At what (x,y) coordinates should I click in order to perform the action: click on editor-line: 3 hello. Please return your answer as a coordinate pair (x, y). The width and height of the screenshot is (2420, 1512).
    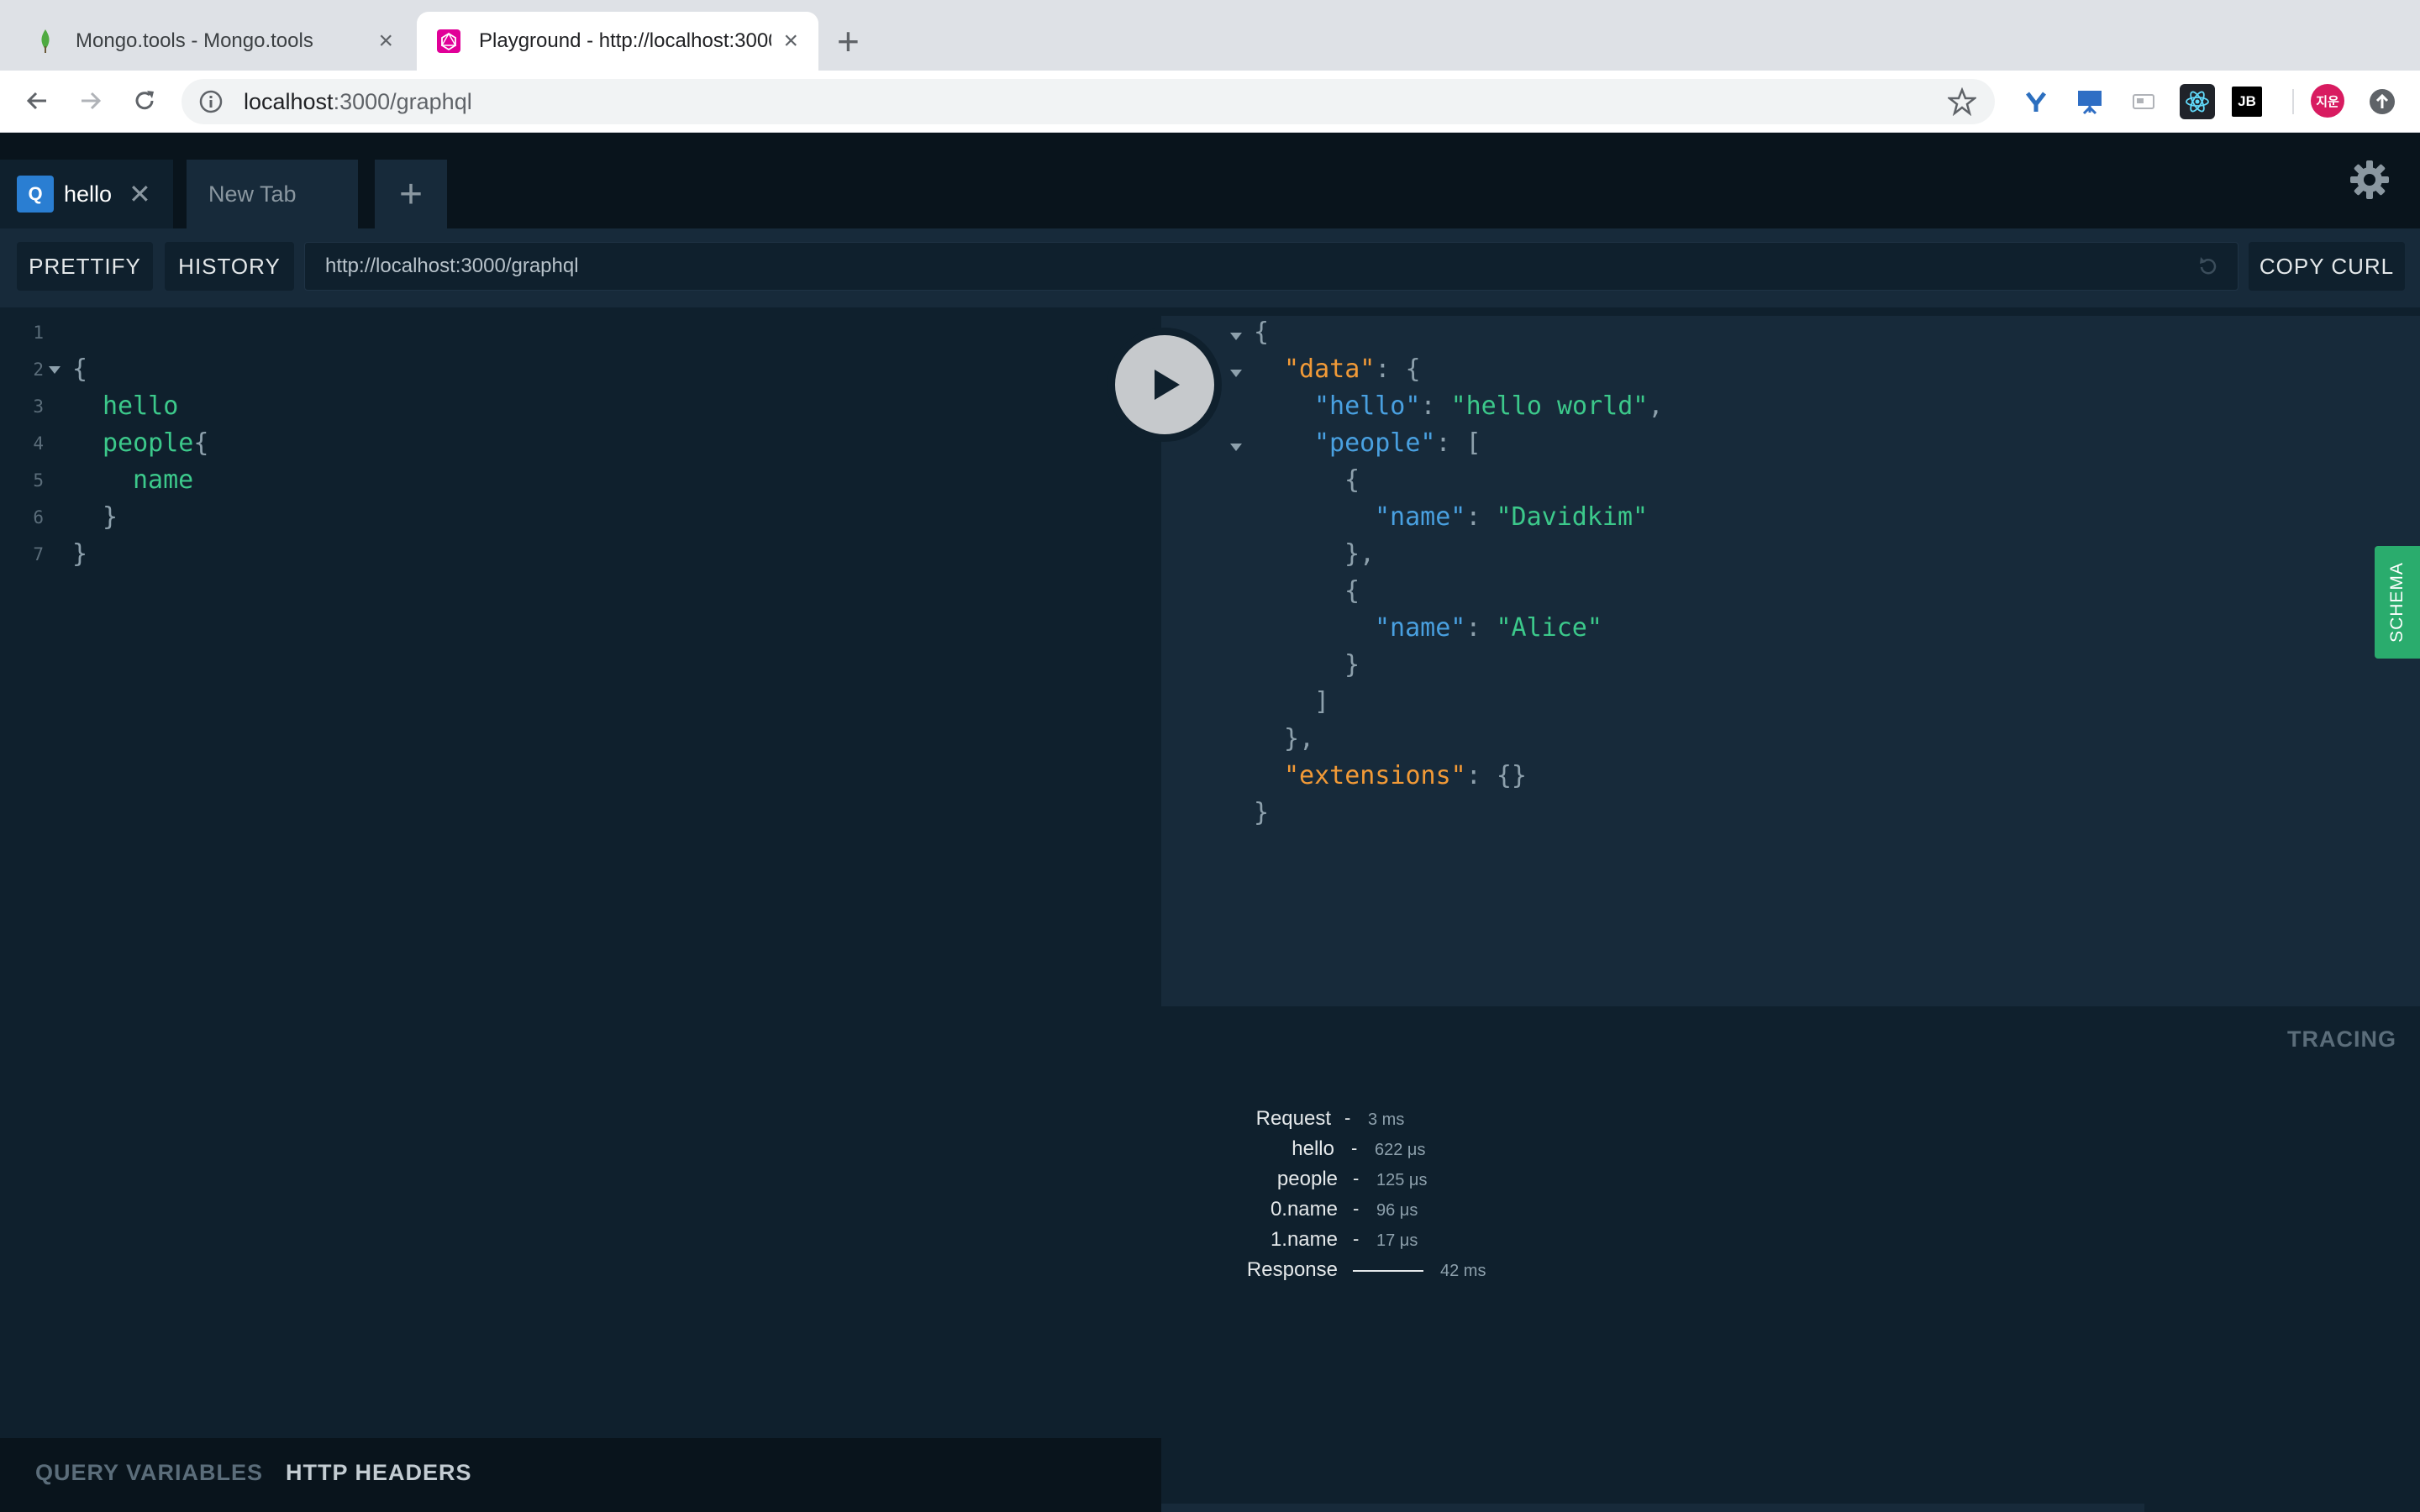
    Looking at the image, I should click on (581, 408).